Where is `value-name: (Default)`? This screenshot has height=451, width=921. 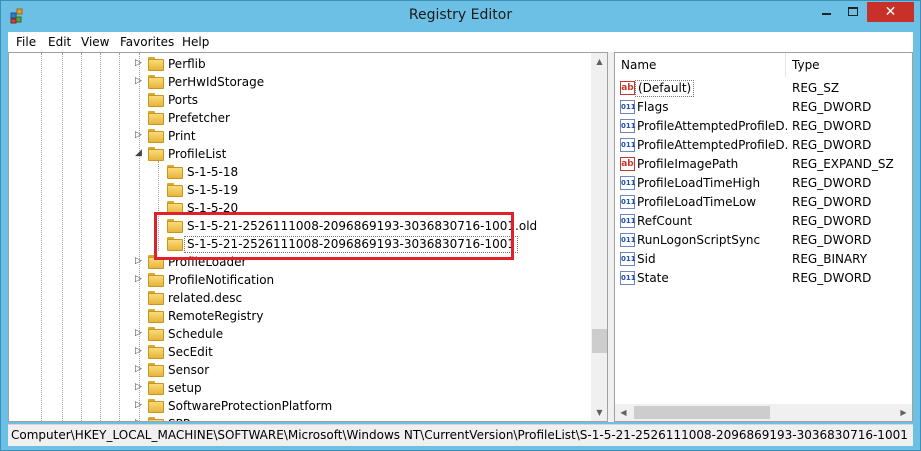
value-name: (Default) is located at coordinates (665, 88).